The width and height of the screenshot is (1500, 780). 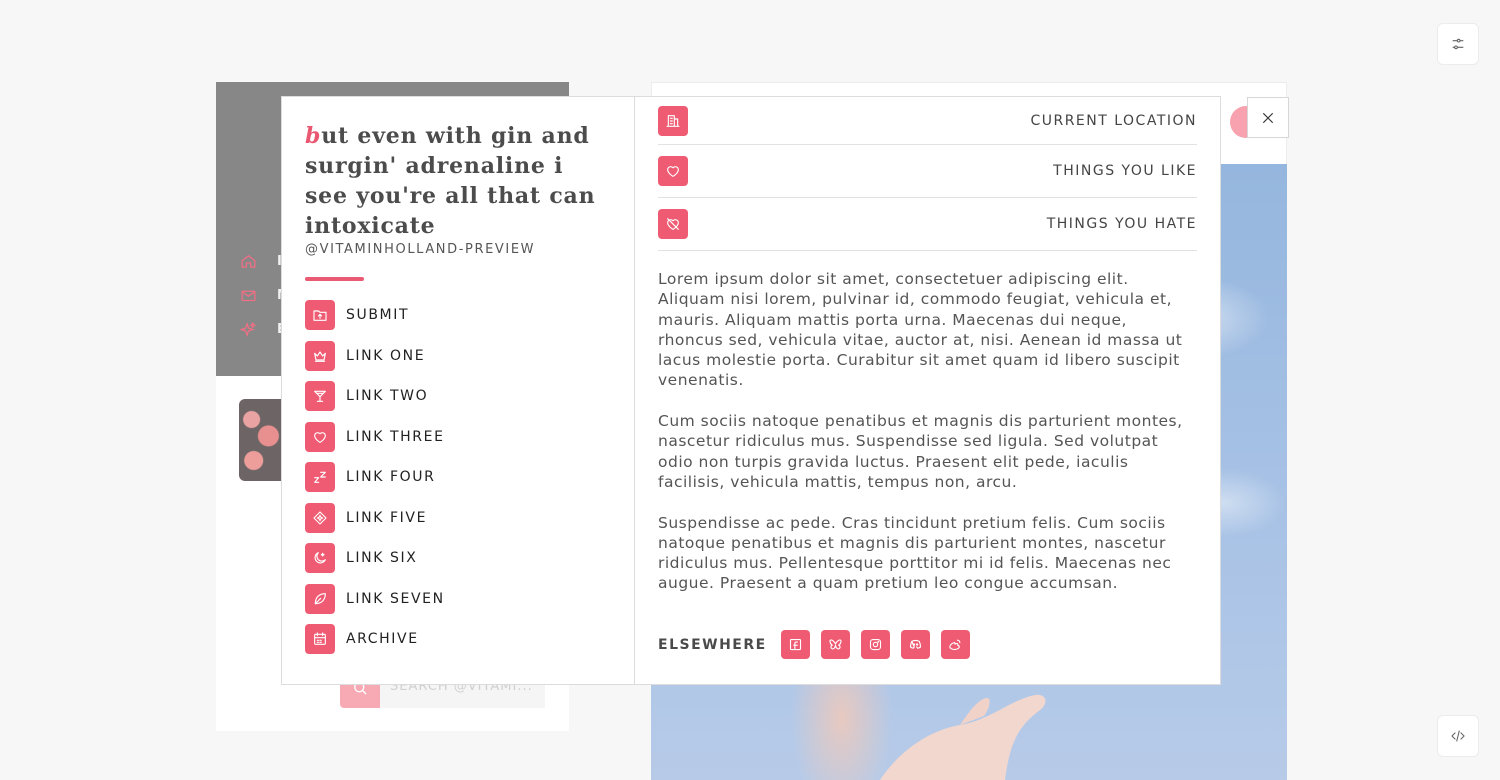 I want to click on customize-button, so click(x=1458, y=44).